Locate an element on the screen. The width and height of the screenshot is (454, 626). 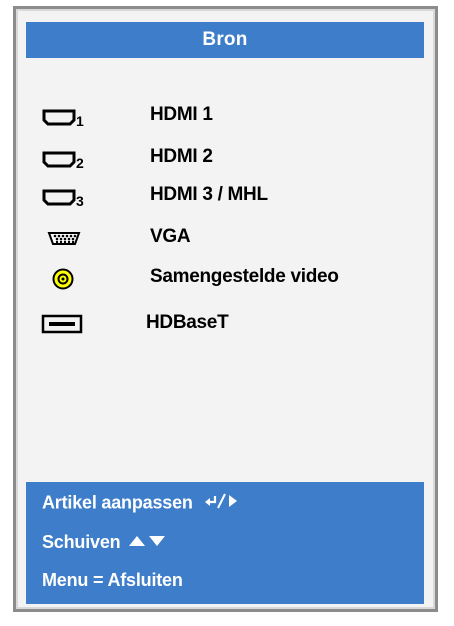
source-label-vga: VGA is located at coordinates (170, 236).